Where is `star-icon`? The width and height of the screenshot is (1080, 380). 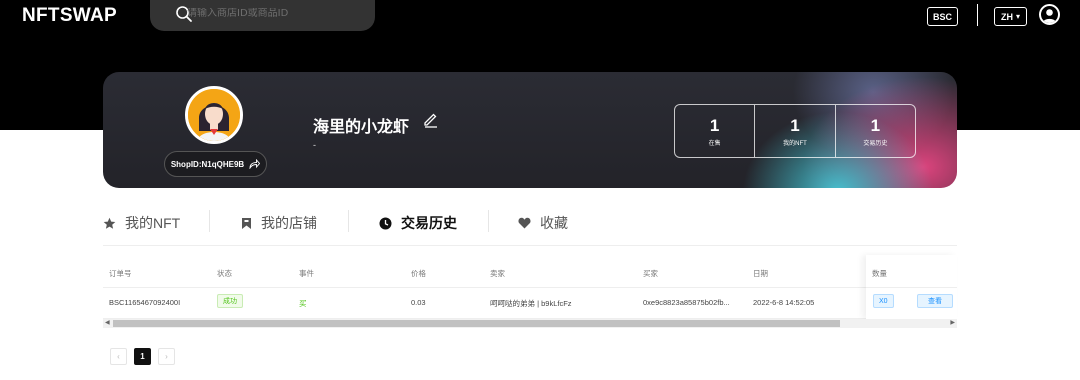 star-icon is located at coordinates (109, 223).